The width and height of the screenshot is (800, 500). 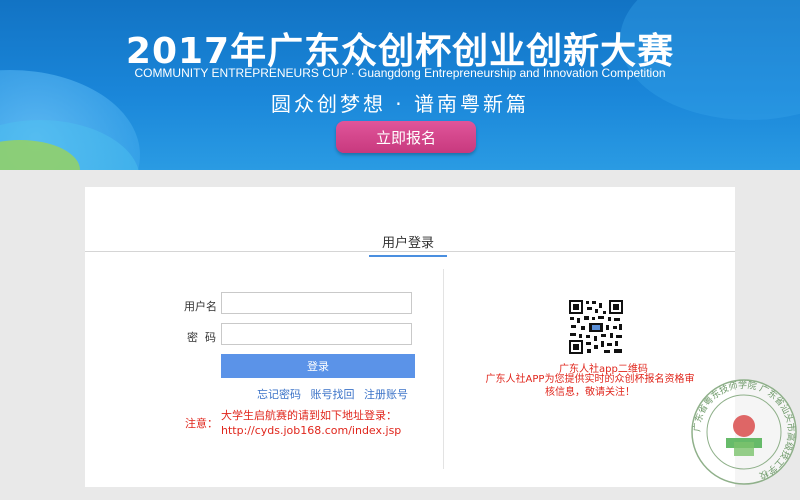 I want to click on account-links: 忘记密码 账号找回 注册账号, so click(x=335, y=394).